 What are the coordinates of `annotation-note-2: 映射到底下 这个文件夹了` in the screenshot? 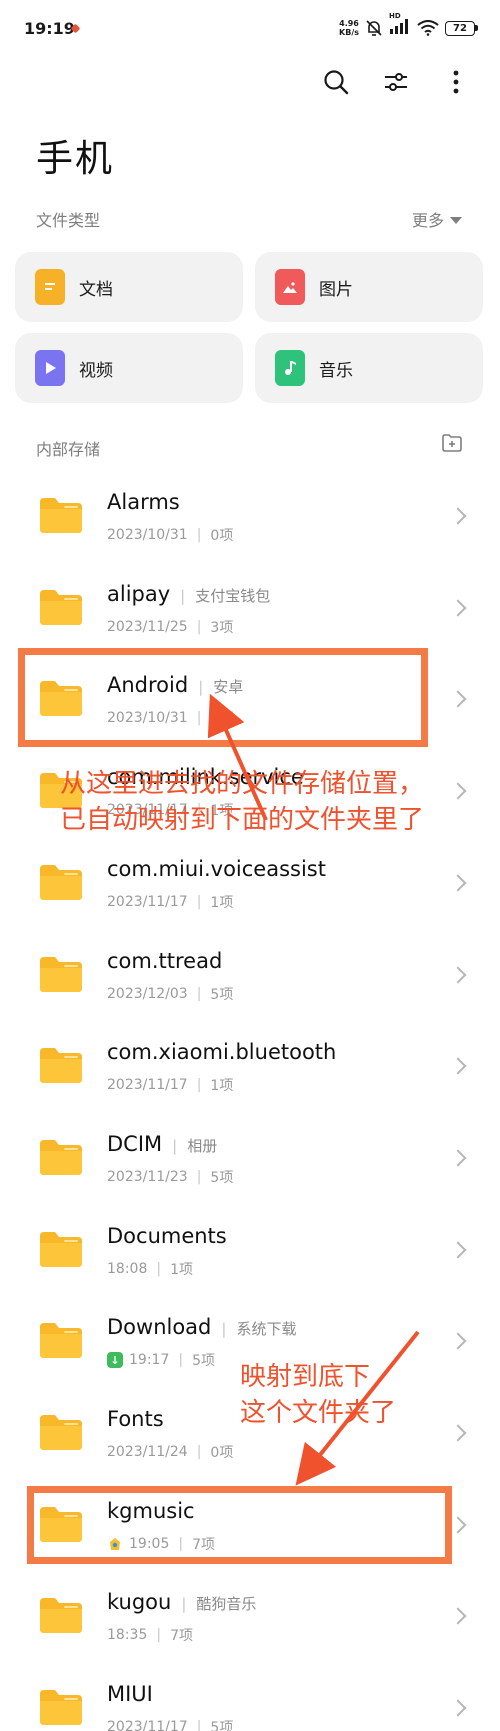 It's located at (318, 1395).